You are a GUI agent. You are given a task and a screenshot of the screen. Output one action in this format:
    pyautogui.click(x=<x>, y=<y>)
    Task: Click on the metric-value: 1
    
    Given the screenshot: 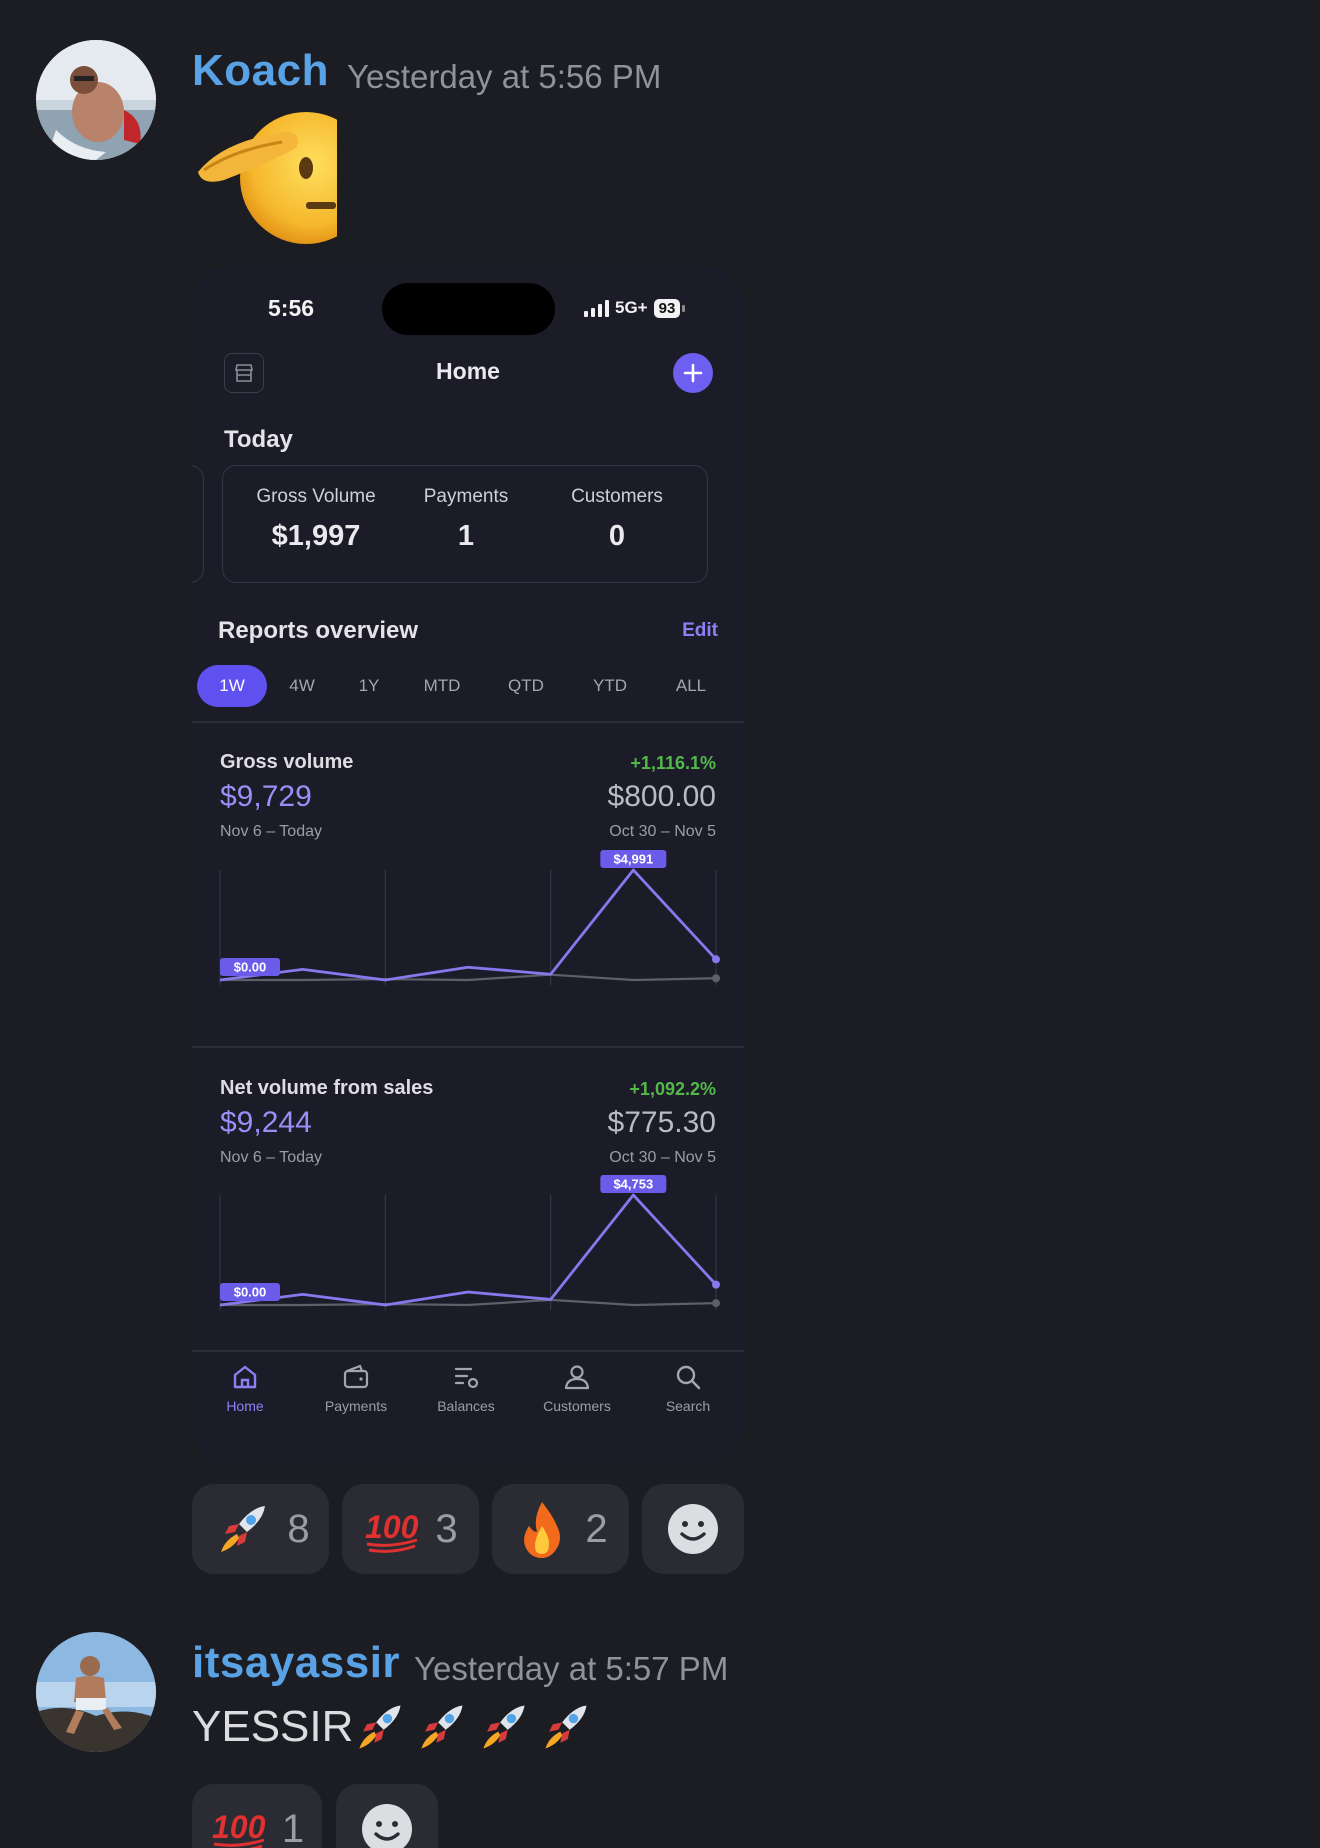 What is the action you would take?
    pyautogui.click(x=466, y=536)
    